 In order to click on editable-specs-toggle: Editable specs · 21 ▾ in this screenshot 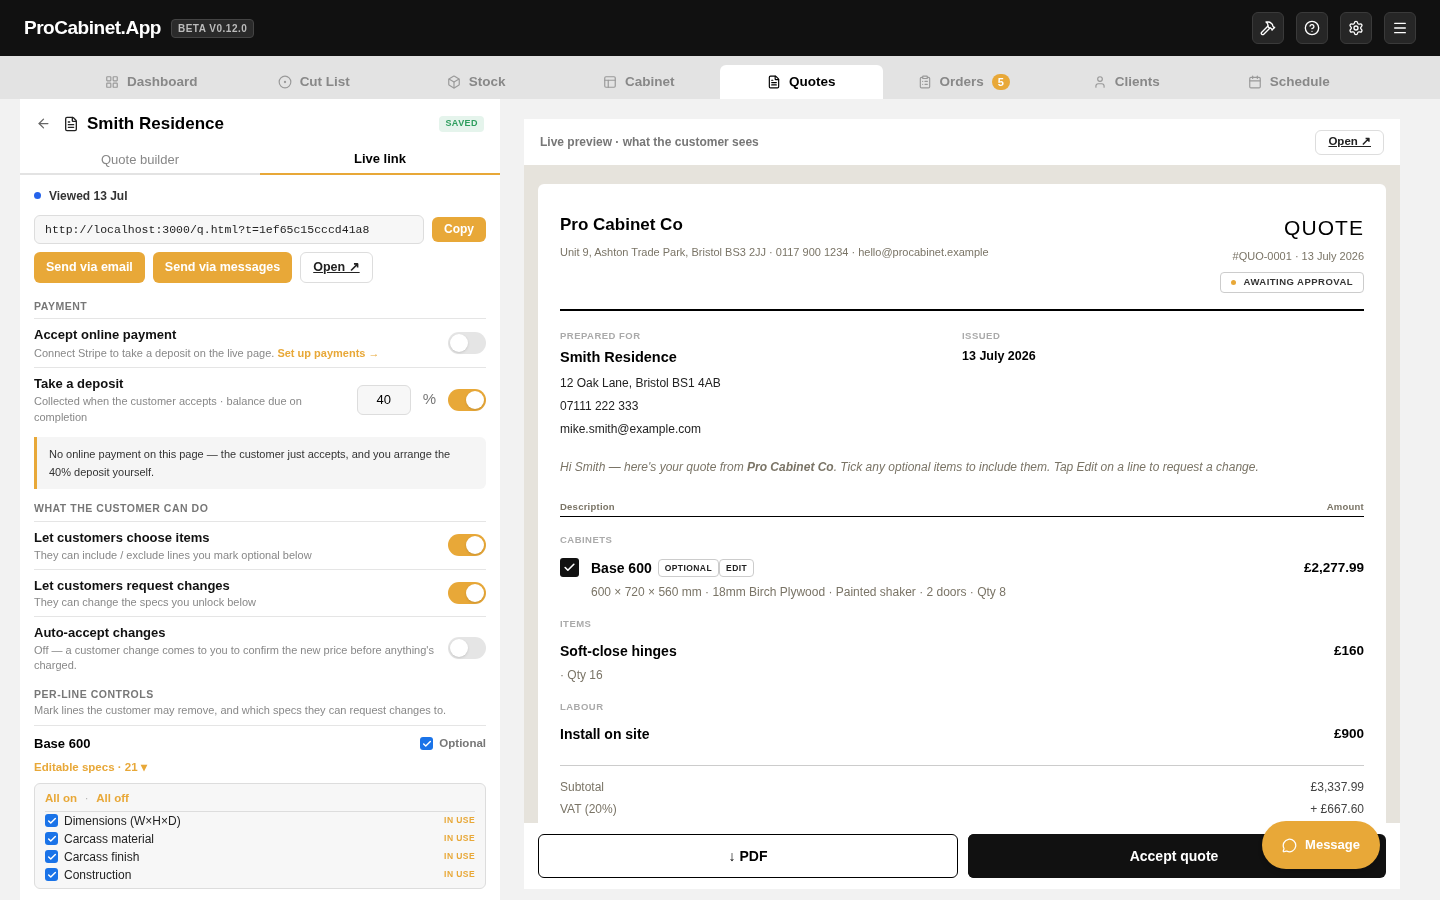, I will do `click(260, 768)`.